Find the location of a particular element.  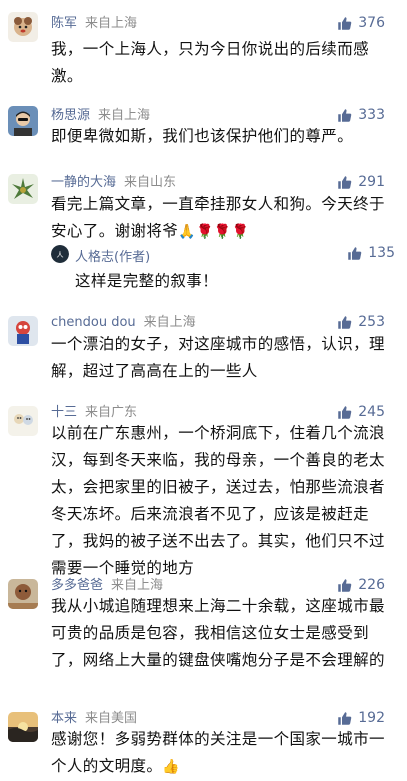

like-count: 135 is located at coordinates (381, 253).